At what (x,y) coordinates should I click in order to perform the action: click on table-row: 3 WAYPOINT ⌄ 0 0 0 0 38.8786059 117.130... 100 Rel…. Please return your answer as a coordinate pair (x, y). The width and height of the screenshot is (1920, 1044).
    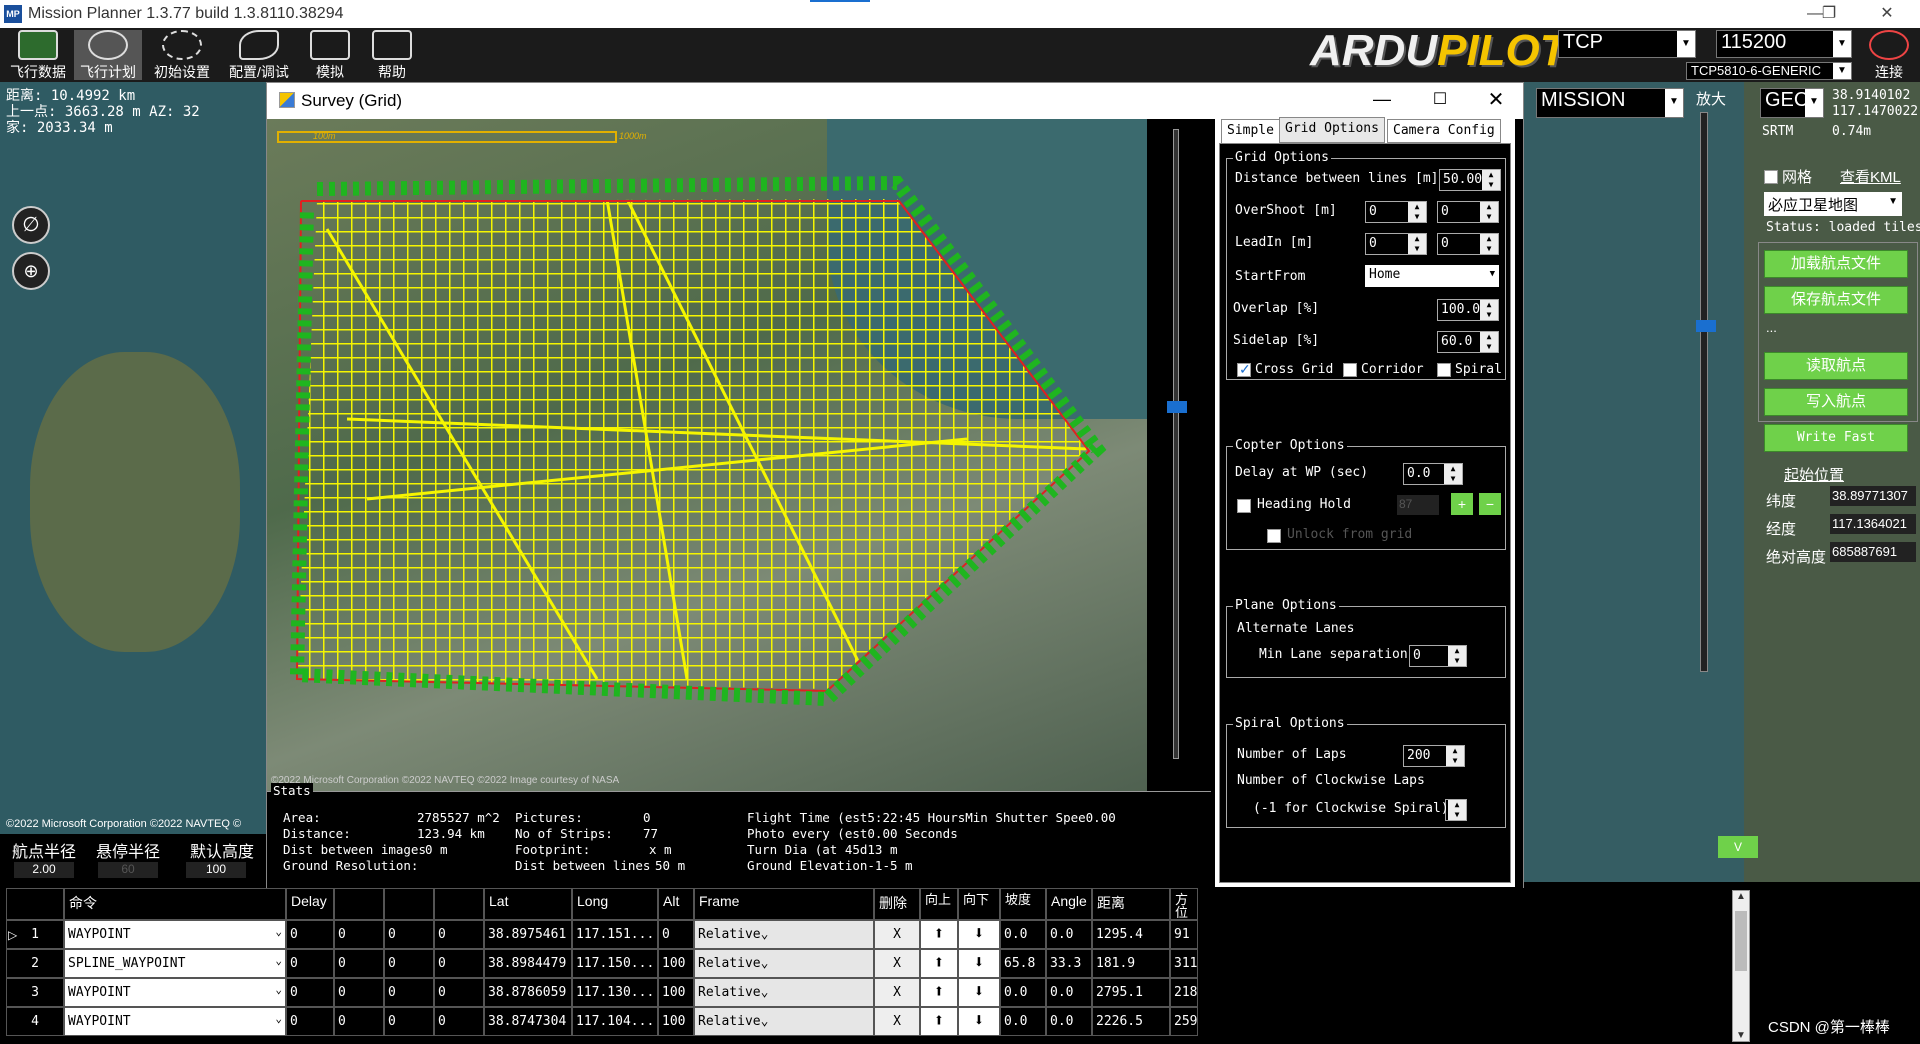
    Looking at the image, I should click on (600, 992).